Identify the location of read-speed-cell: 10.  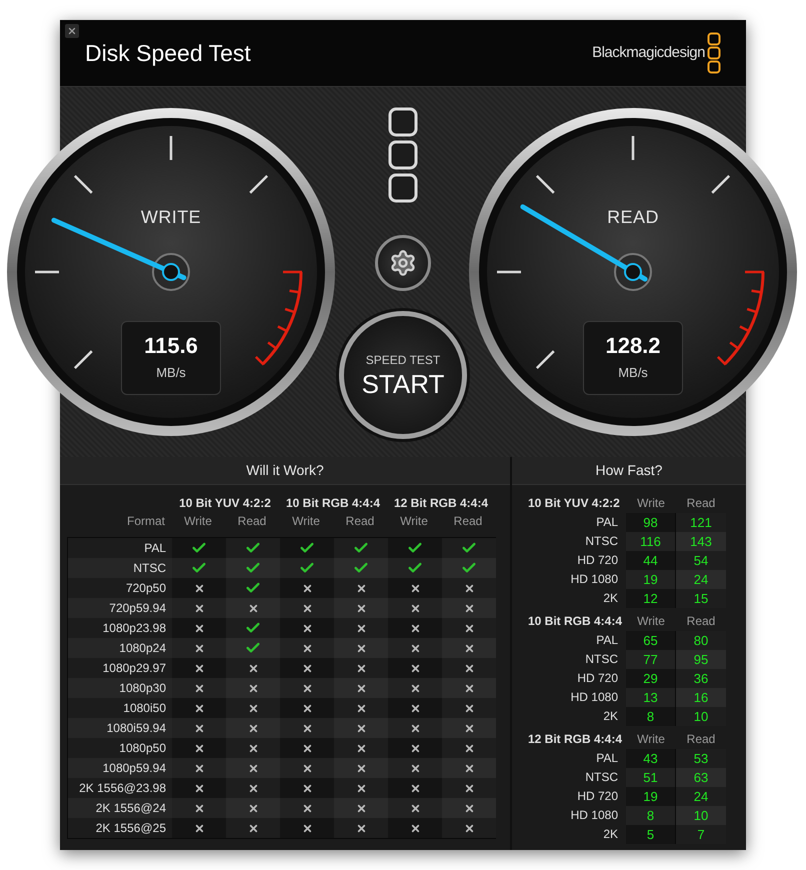
(701, 815).